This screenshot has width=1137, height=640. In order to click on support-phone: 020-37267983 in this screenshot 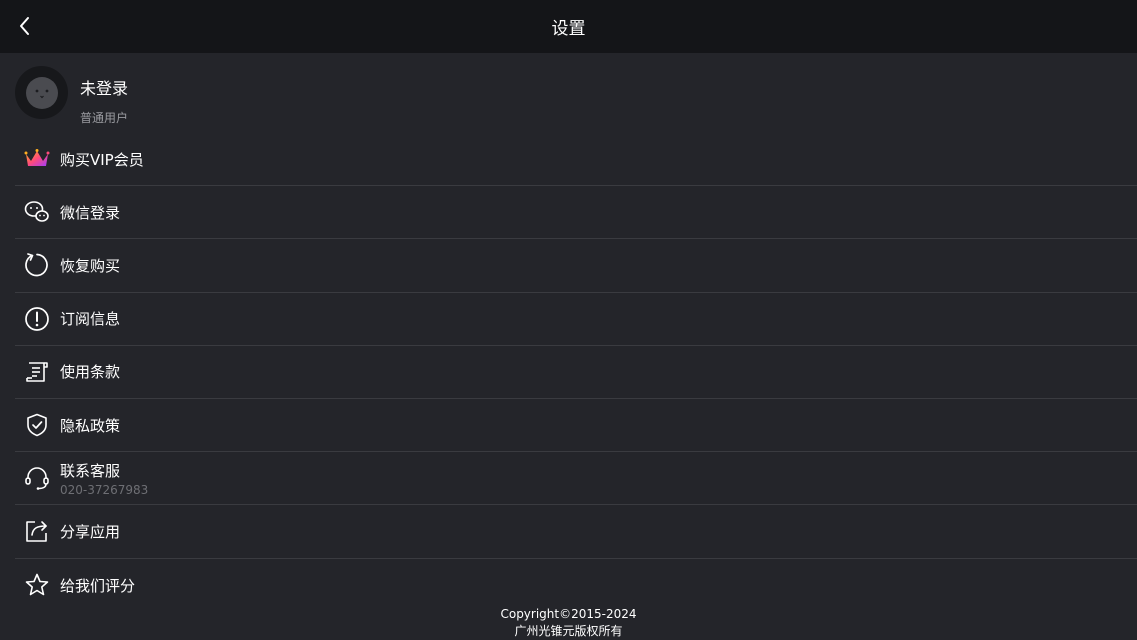, I will do `click(104, 489)`.